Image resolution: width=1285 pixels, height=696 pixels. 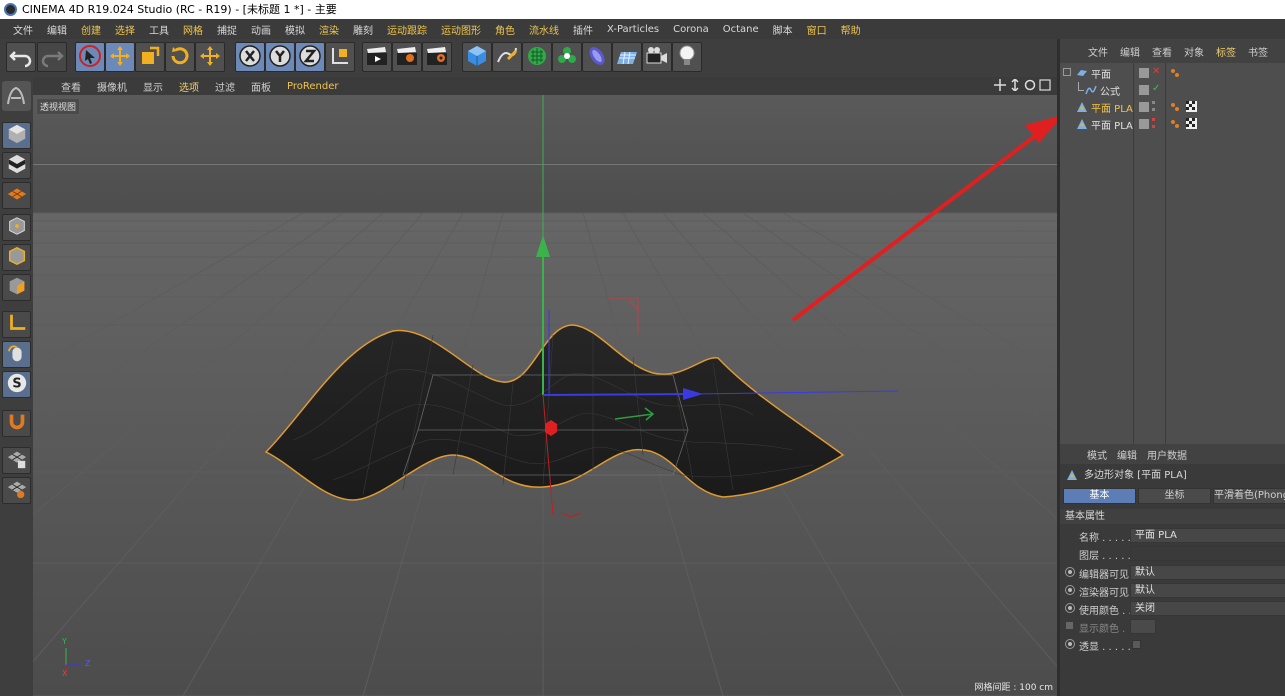 What do you see at coordinates (1174, 496) in the screenshot?
I see `tab-coordinates: 坐标` at bounding box center [1174, 496].